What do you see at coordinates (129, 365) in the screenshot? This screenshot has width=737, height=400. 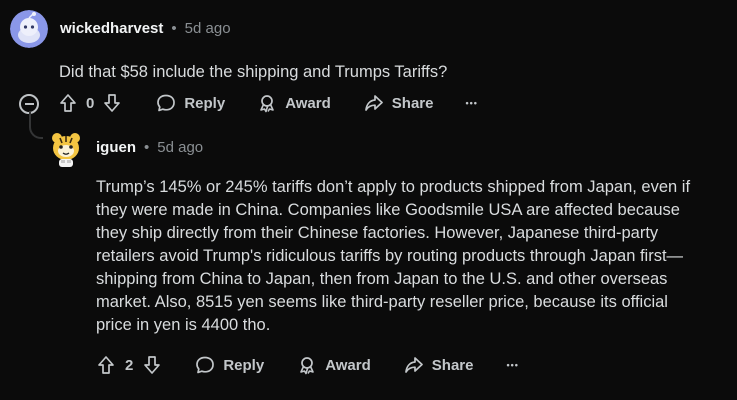 I see `vote-score: 2` at bounding box center [129, 365].